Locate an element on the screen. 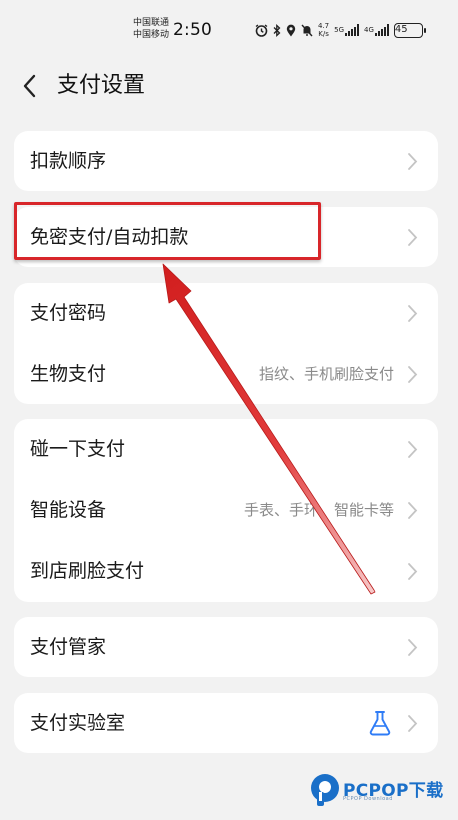 This screenshot has width=458, height=820. flask-icon is located at coordinates (380, 723).